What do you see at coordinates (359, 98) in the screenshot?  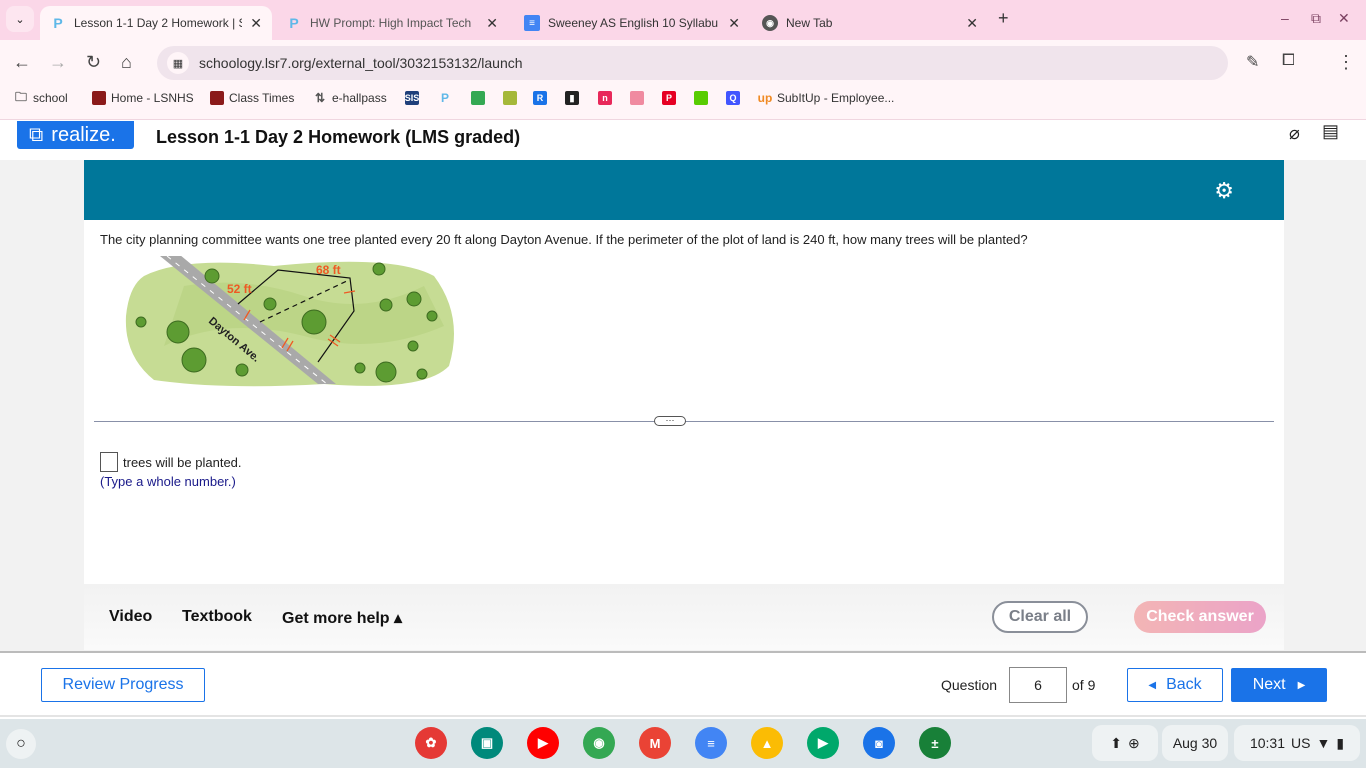 I see `bookmark-label: e-hallpass` at bounding box center [359, 98].